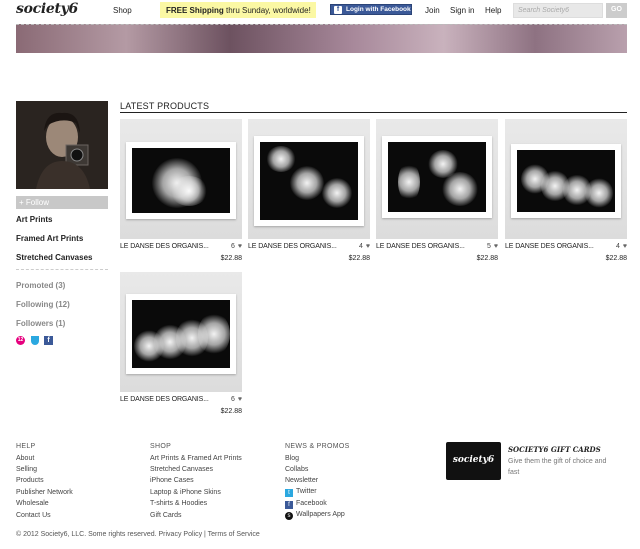 This screenshot has width=640, height=549. I want to click on avatar, so click(62, 145).